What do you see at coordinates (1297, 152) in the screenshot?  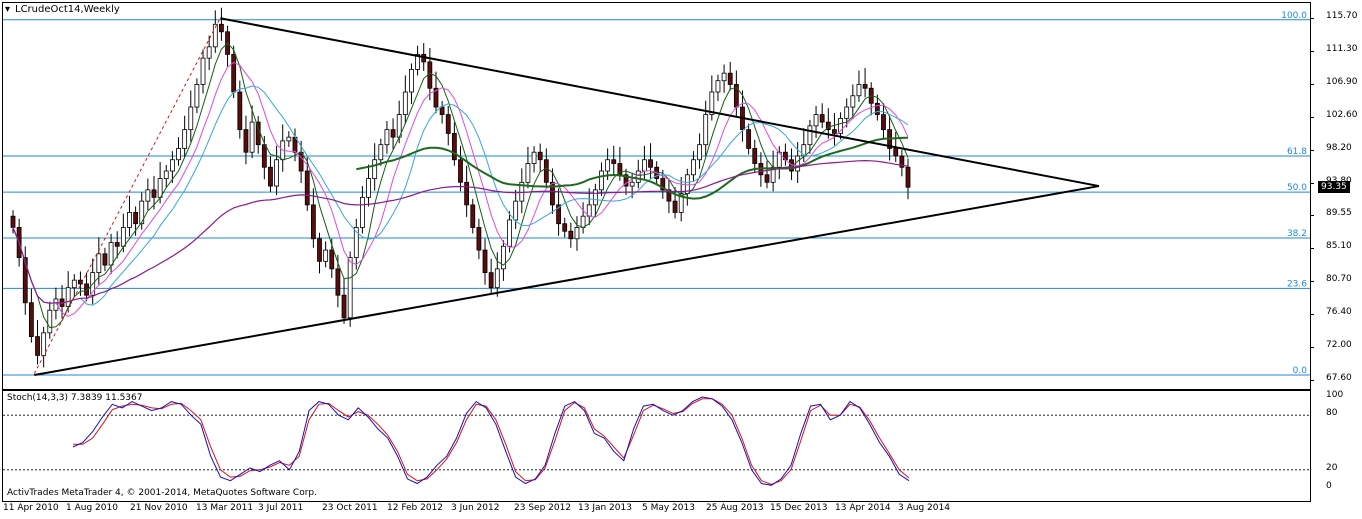 I see `fib-level-label: 61.8` at bounding box center [1297, 152].